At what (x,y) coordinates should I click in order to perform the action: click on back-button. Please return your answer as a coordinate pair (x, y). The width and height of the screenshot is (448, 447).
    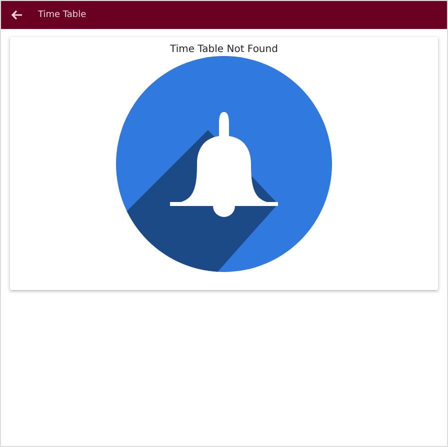
    Looking at the image, I should click on (17, 15).